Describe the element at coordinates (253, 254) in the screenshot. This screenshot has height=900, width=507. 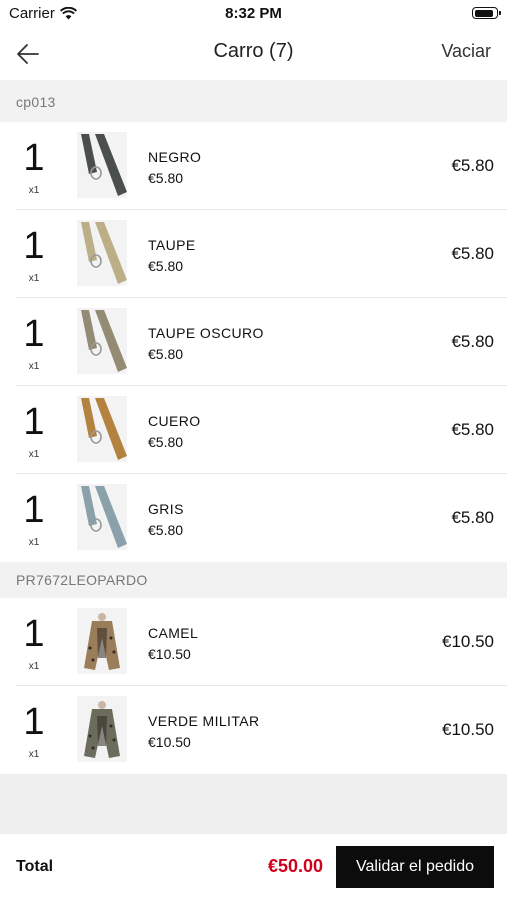
I see `cart-item-row: 1 x1 TAUPE €5.80 €5.80` at that location.